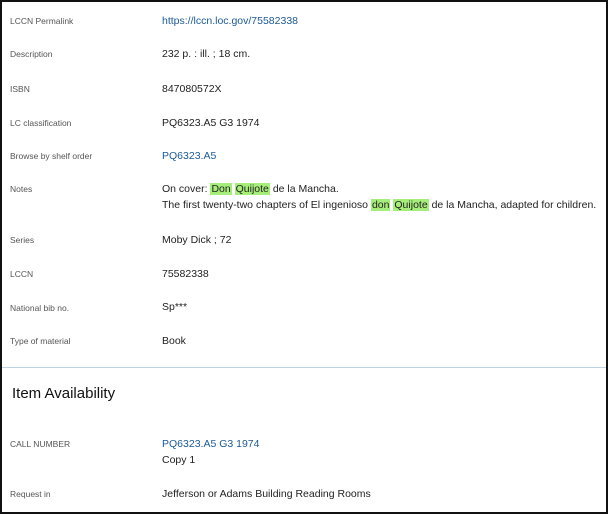 The width and height of the screenshot is (608, 514). What do you see at coordinates (174, 341) in the screenshot?
I see `material-type-value: Book` at bounding box center [174, 341].